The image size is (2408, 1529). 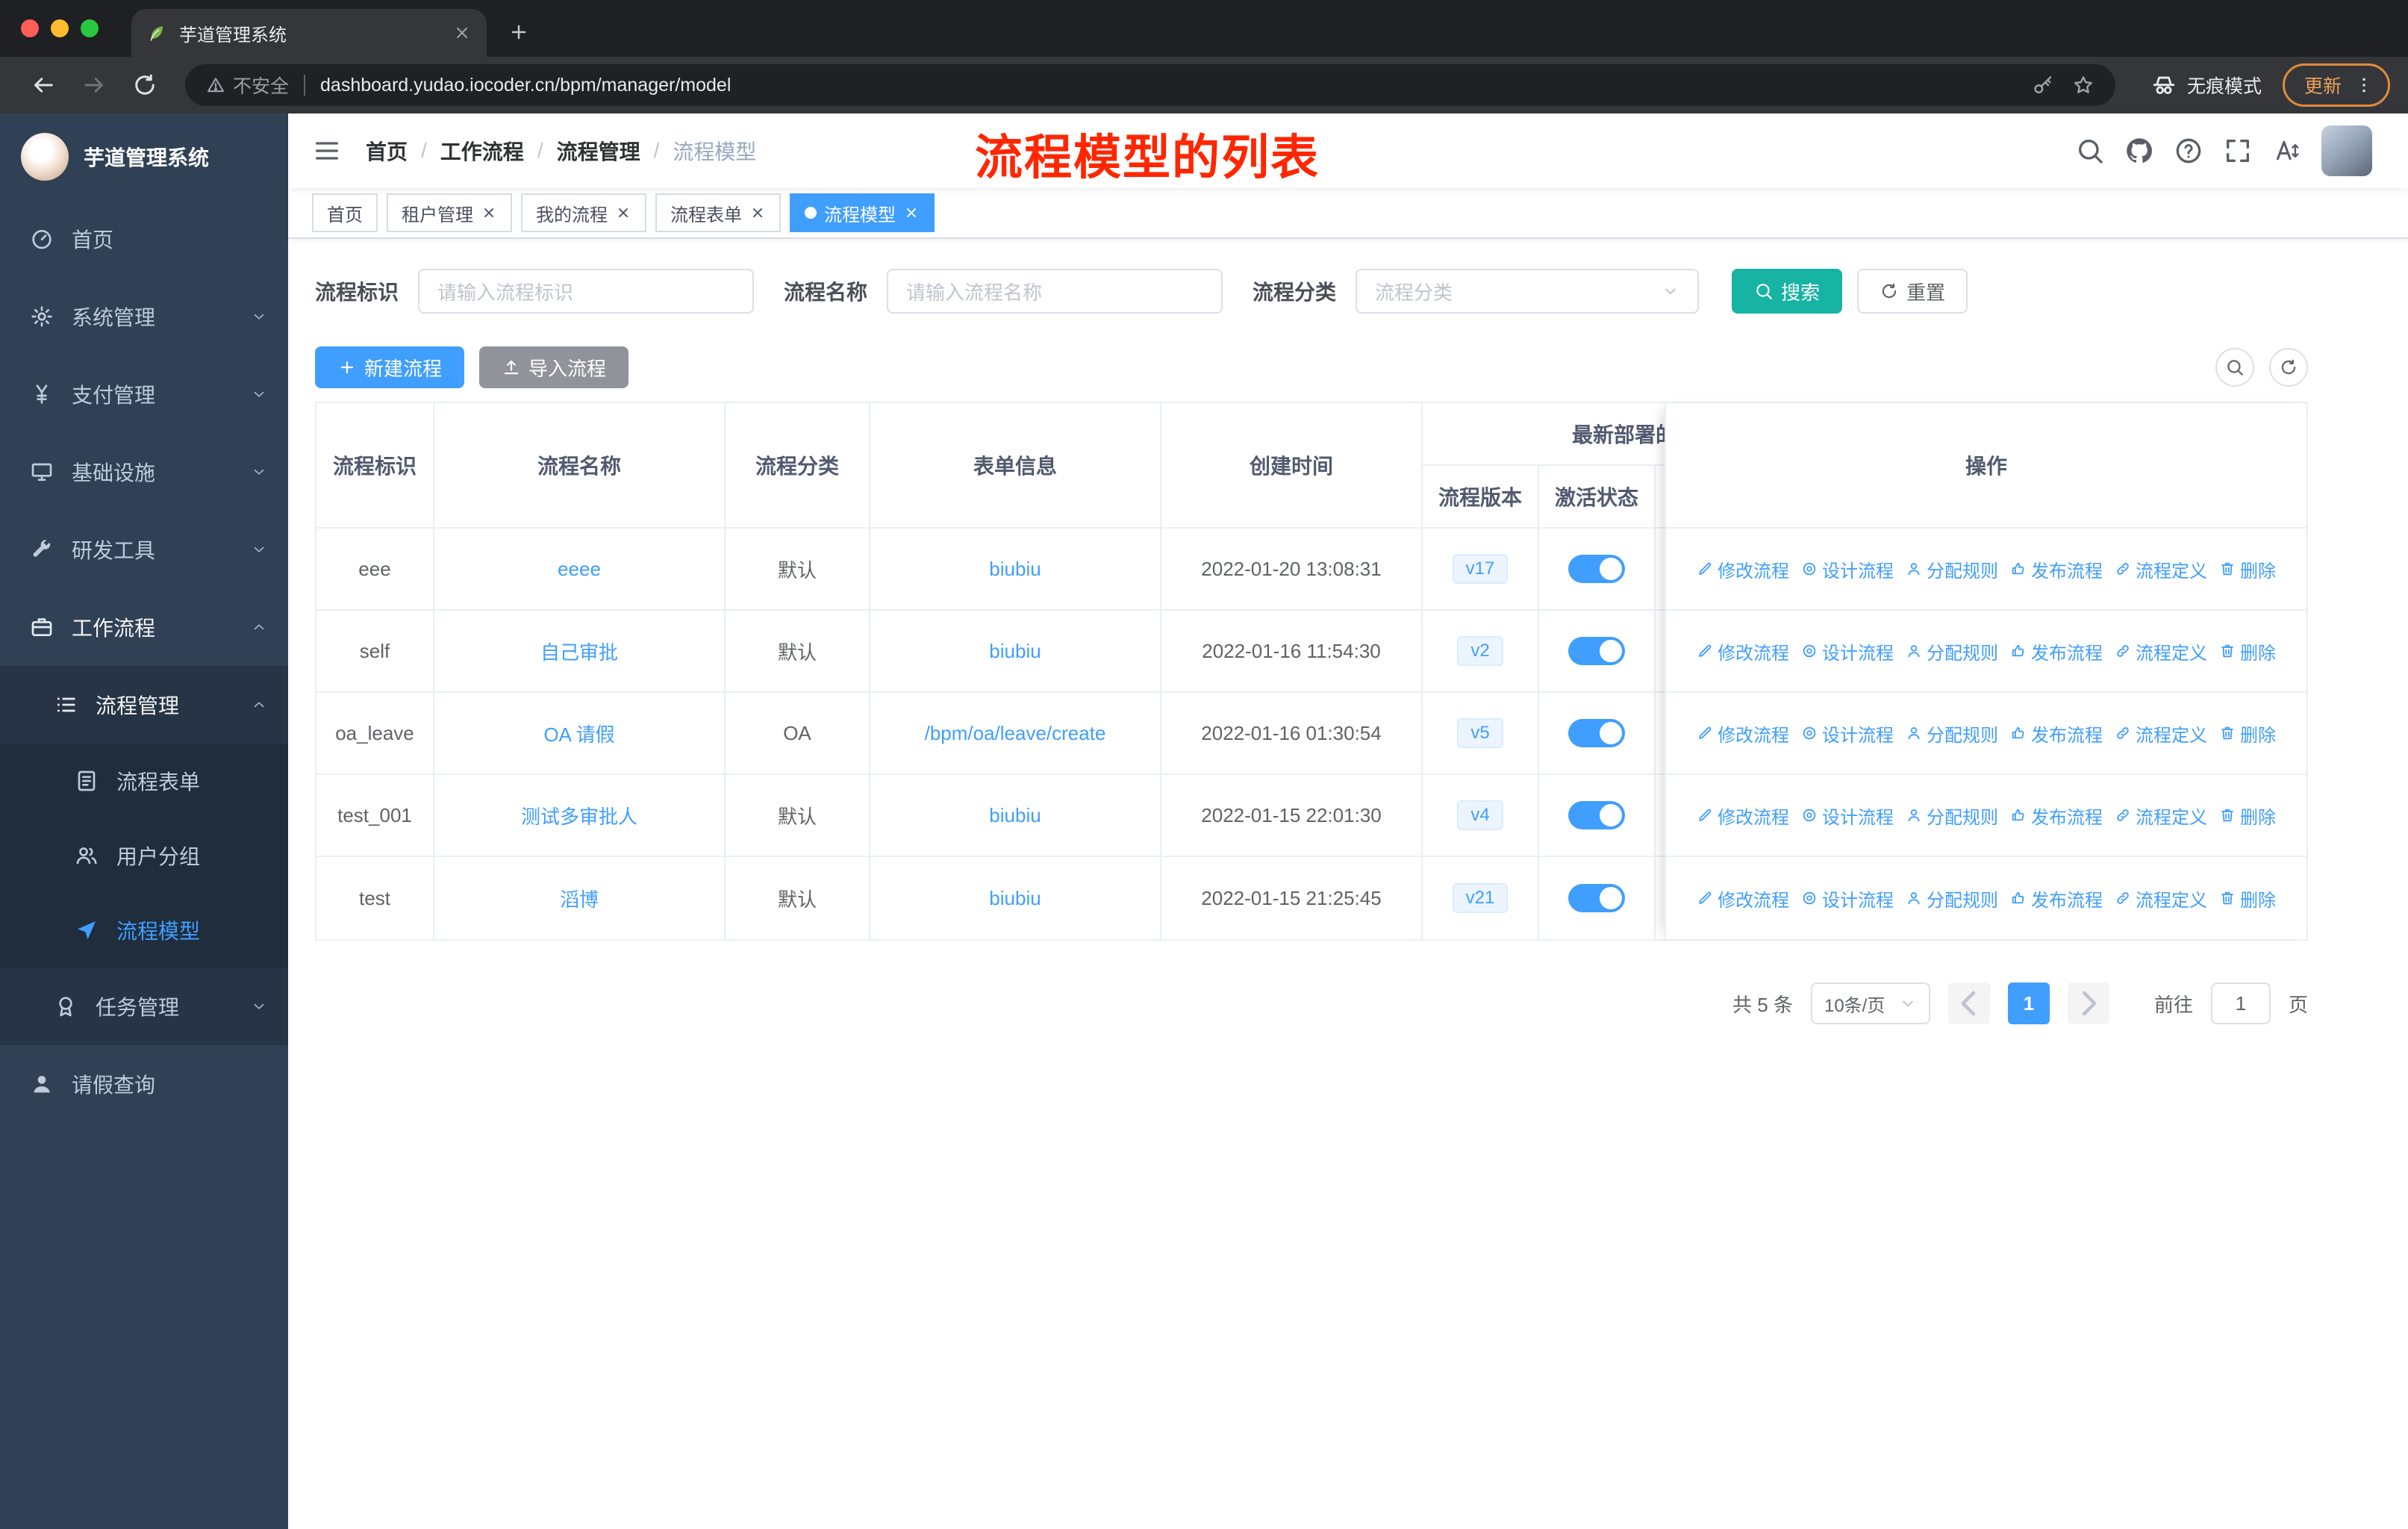 What do you see at coordinates (144, 394) in the screenshot?
I see `sidebar-item-payment-management: 支付管理` at bounding box center [144, 394].